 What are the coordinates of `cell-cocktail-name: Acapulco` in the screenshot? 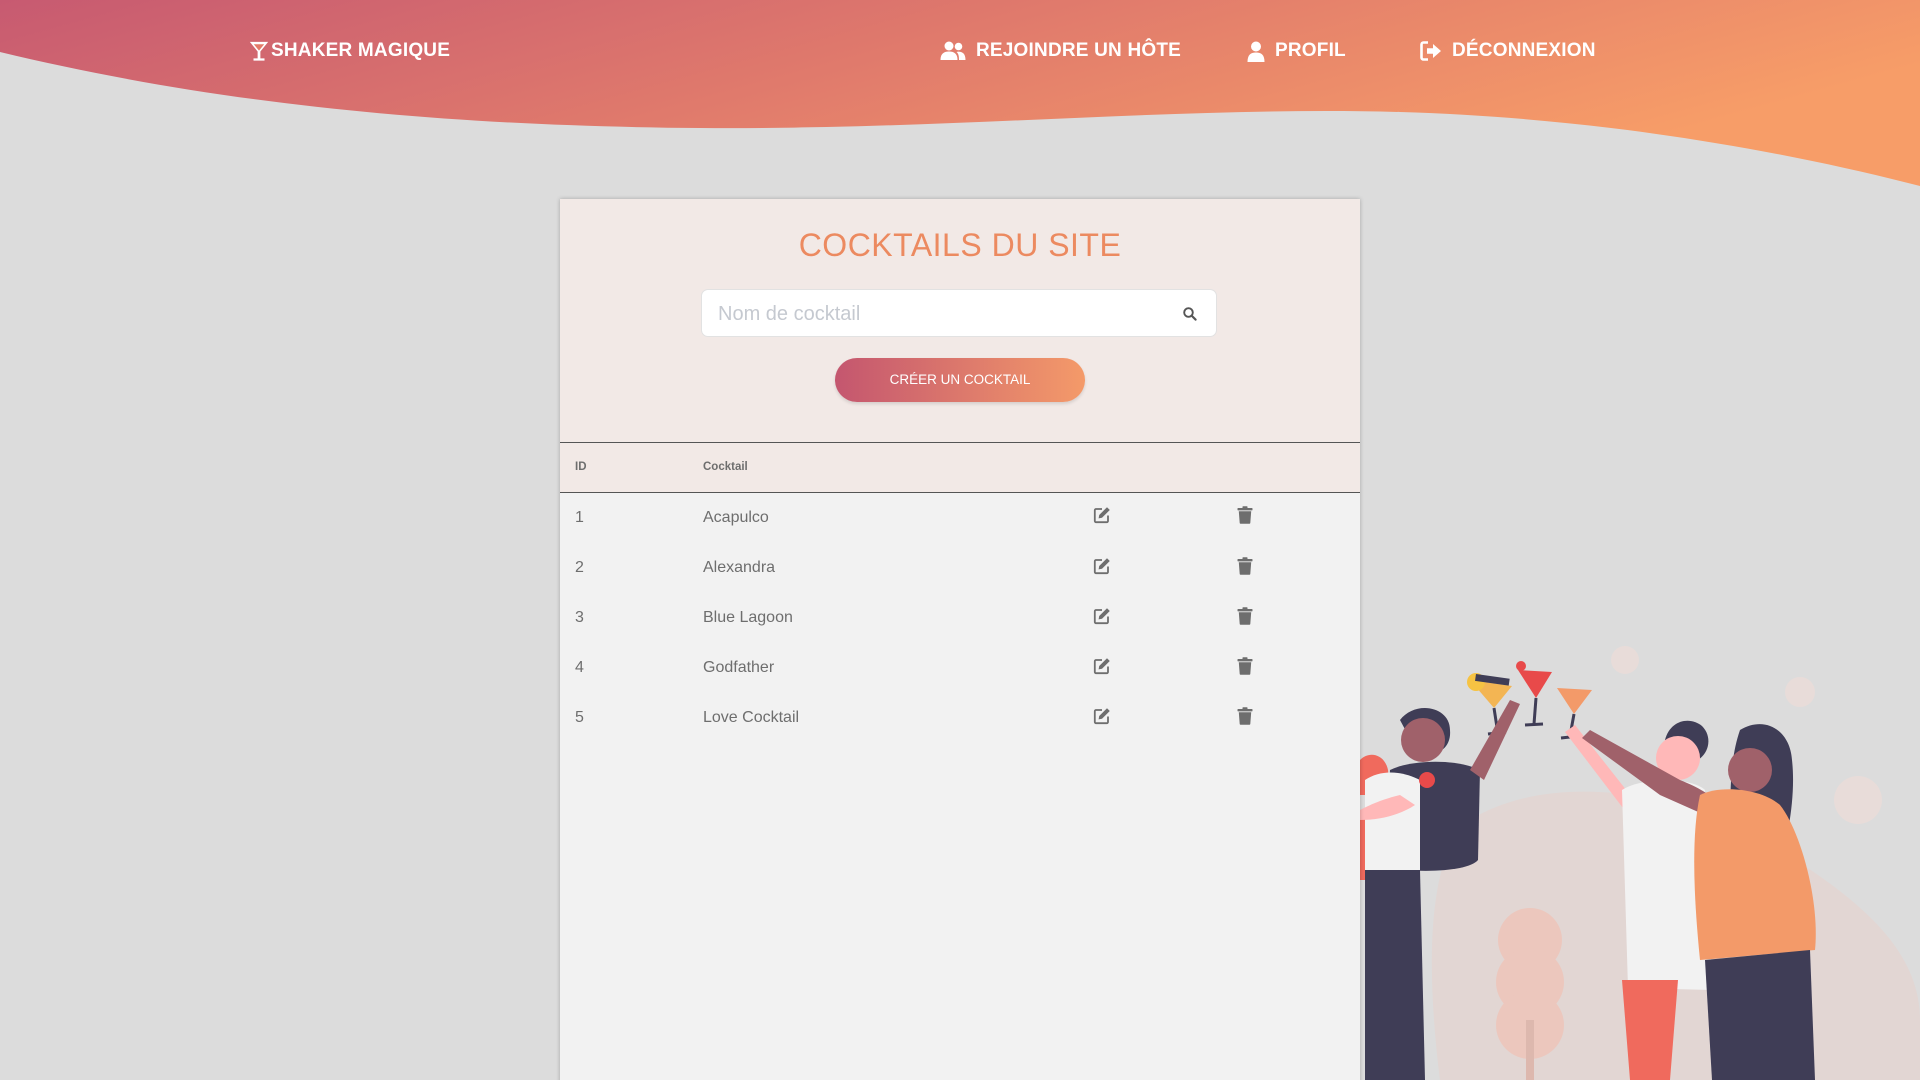 It's located at (736, 517).